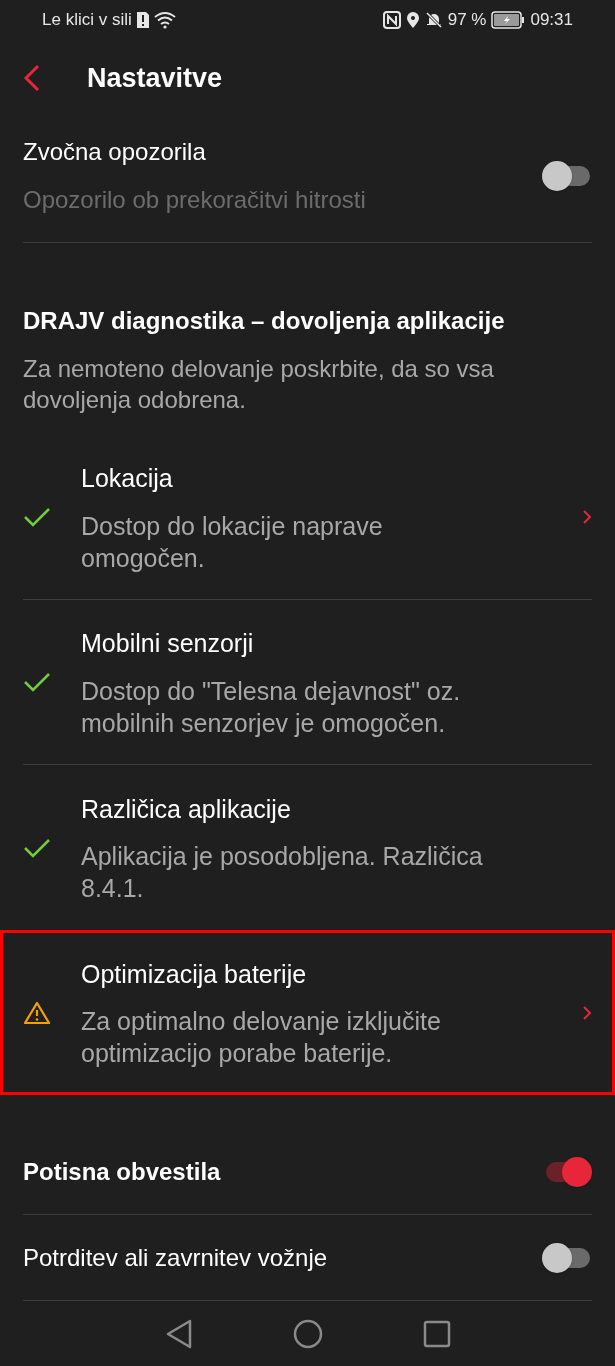 This screenshot has width=615, height=1366. Describe the element at coordinates (87, 20) in the screenshot. I see `carrier-text: Le klici v sili` at that location.